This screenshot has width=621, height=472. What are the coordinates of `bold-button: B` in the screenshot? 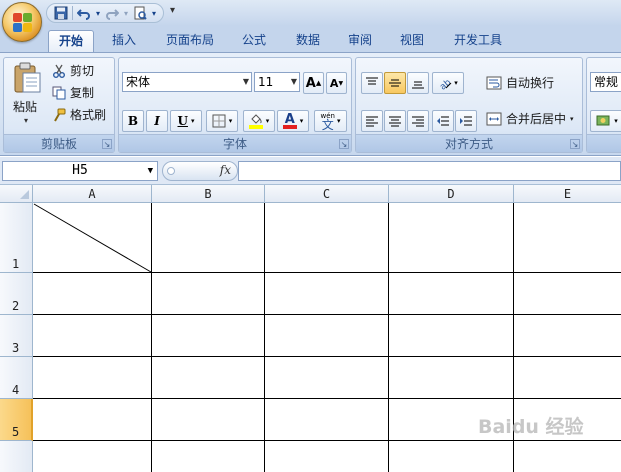 It's located at (133, 121).